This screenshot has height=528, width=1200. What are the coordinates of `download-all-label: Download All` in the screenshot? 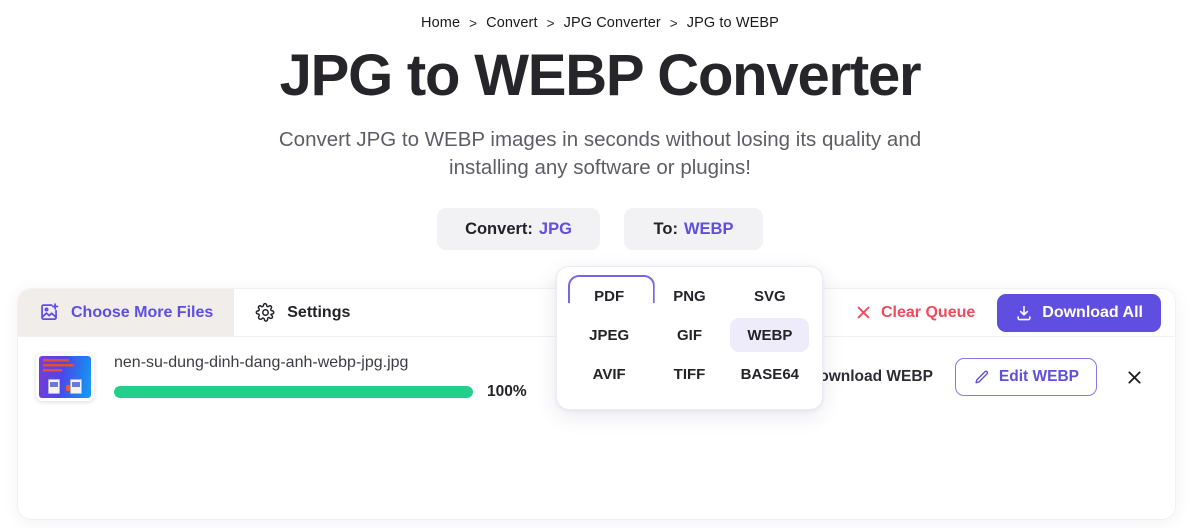 It's located at (1092, 312).